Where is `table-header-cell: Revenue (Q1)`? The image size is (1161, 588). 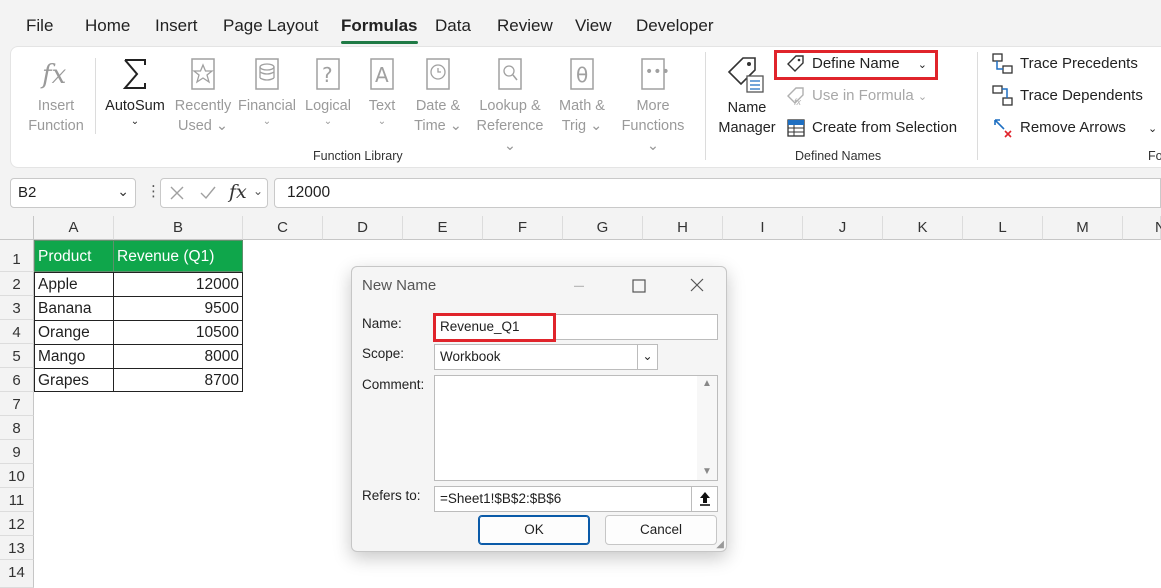
table-header-cell: Revenue (Q1) is located at coordinates (178, 256).